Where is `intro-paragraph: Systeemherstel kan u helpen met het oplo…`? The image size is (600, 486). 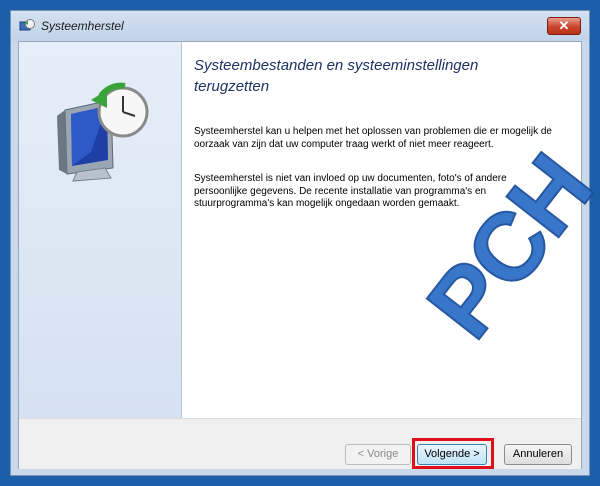
intro-paragraph: Systeemherstel kan u helpen met het oplo… is located at coordinates (373, 138).